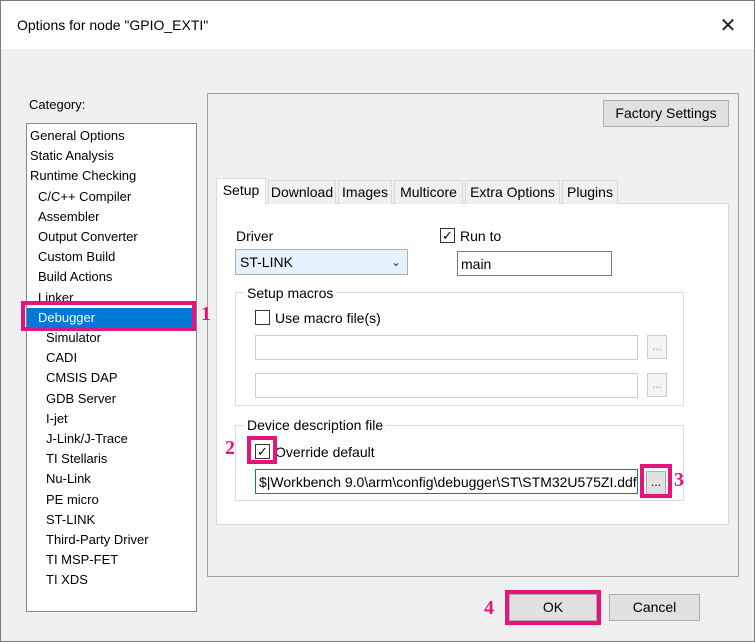 The height and width of the screenshot is (642, 755). I want to click on category-item: TI XDS, so click(67, 579).